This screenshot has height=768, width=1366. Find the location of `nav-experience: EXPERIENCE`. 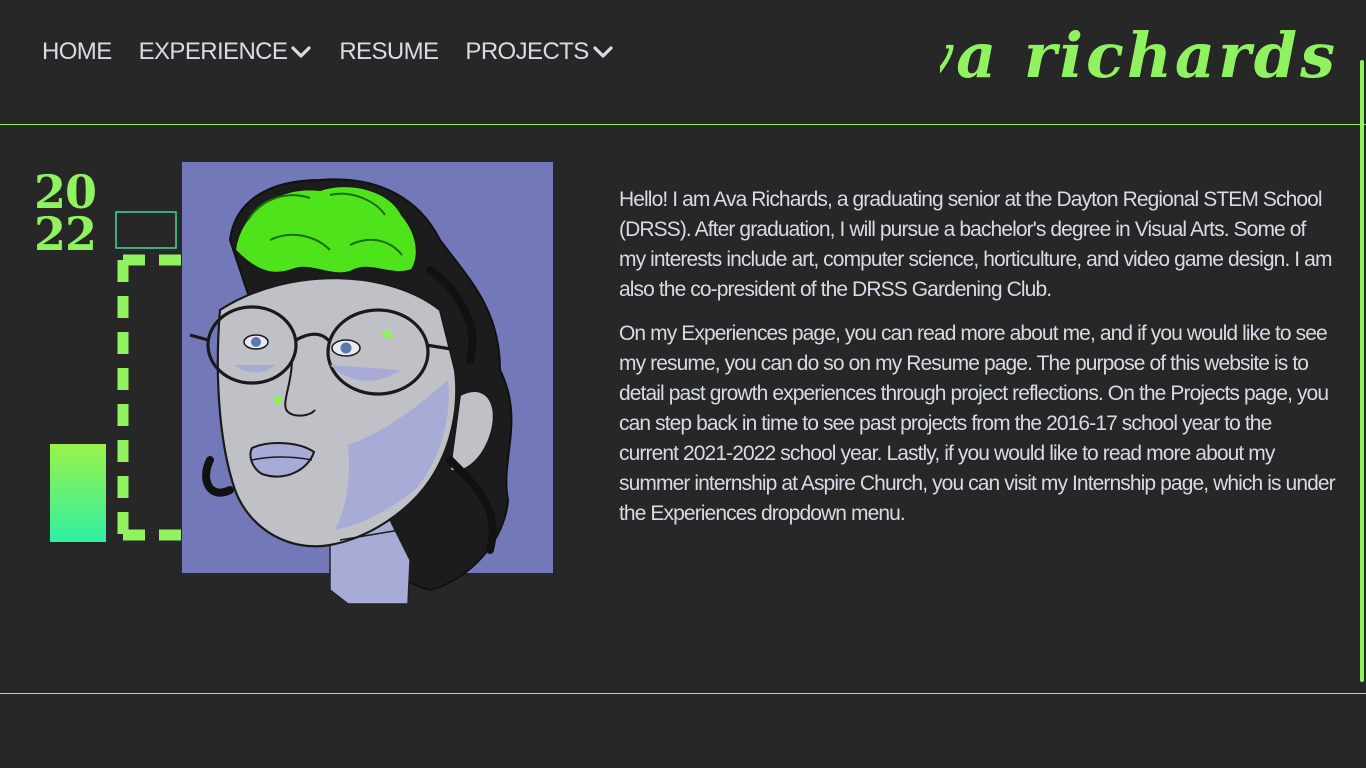

nav-experience: EXPERIENCE is located at coordinates (226, 52).